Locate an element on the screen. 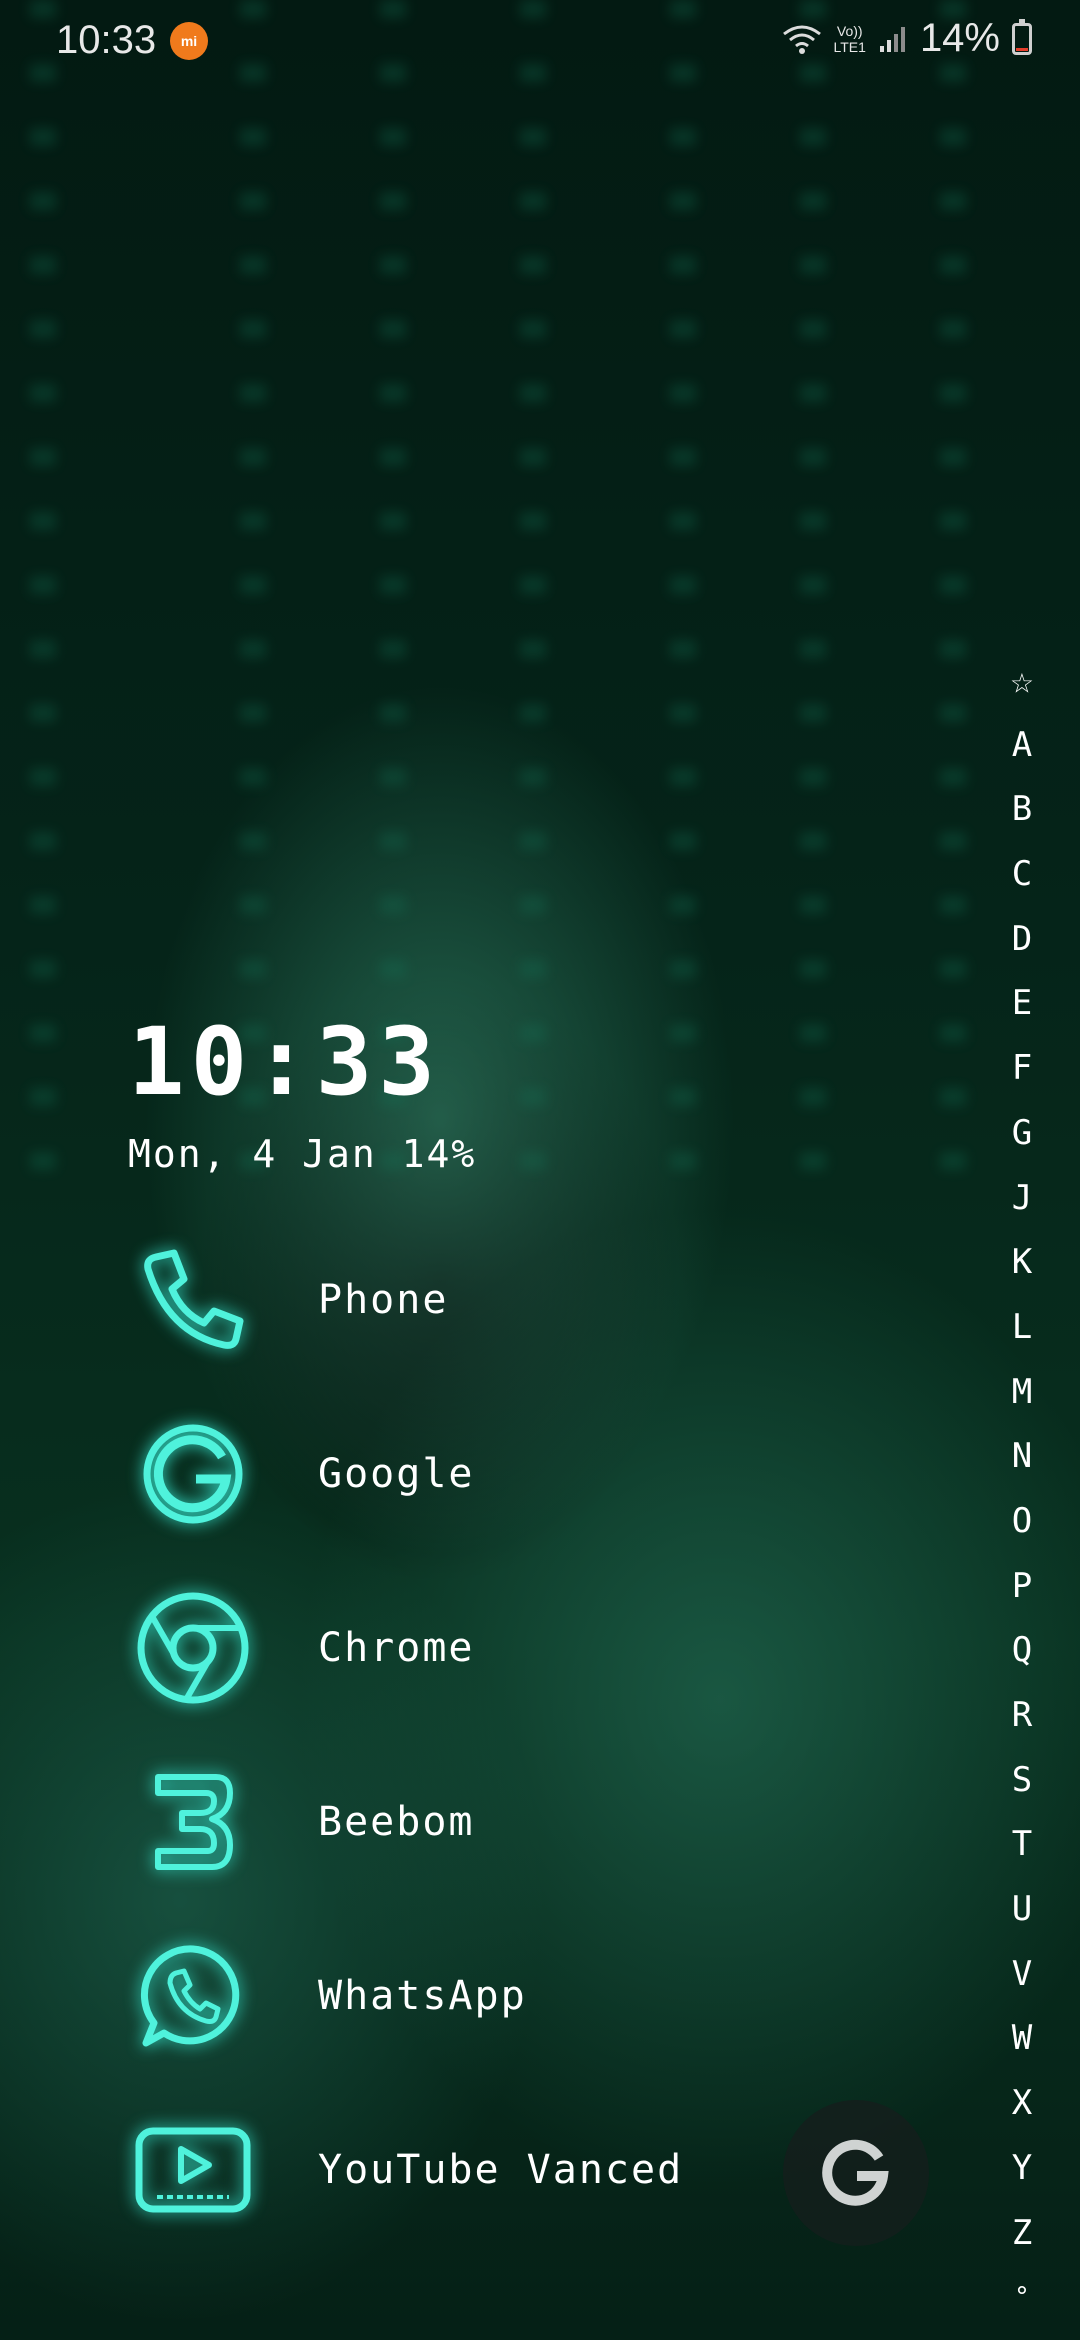 The height and width of the screenshot is (2340, 1080). app-label: WhatsApp is located at coordinates (422, 1996).